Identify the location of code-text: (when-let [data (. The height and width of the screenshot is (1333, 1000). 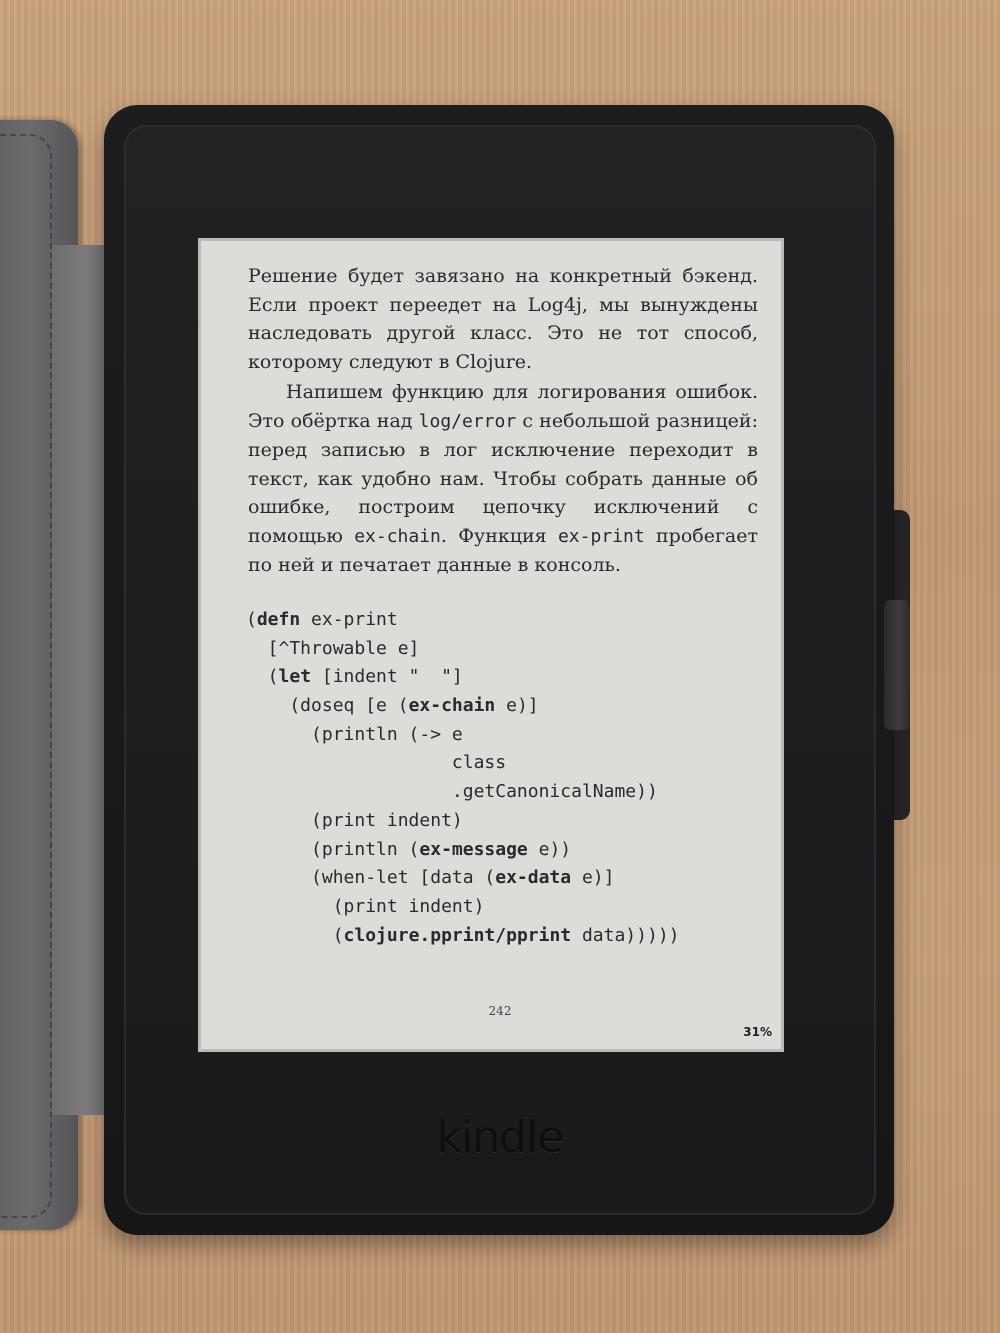
(371, 878).